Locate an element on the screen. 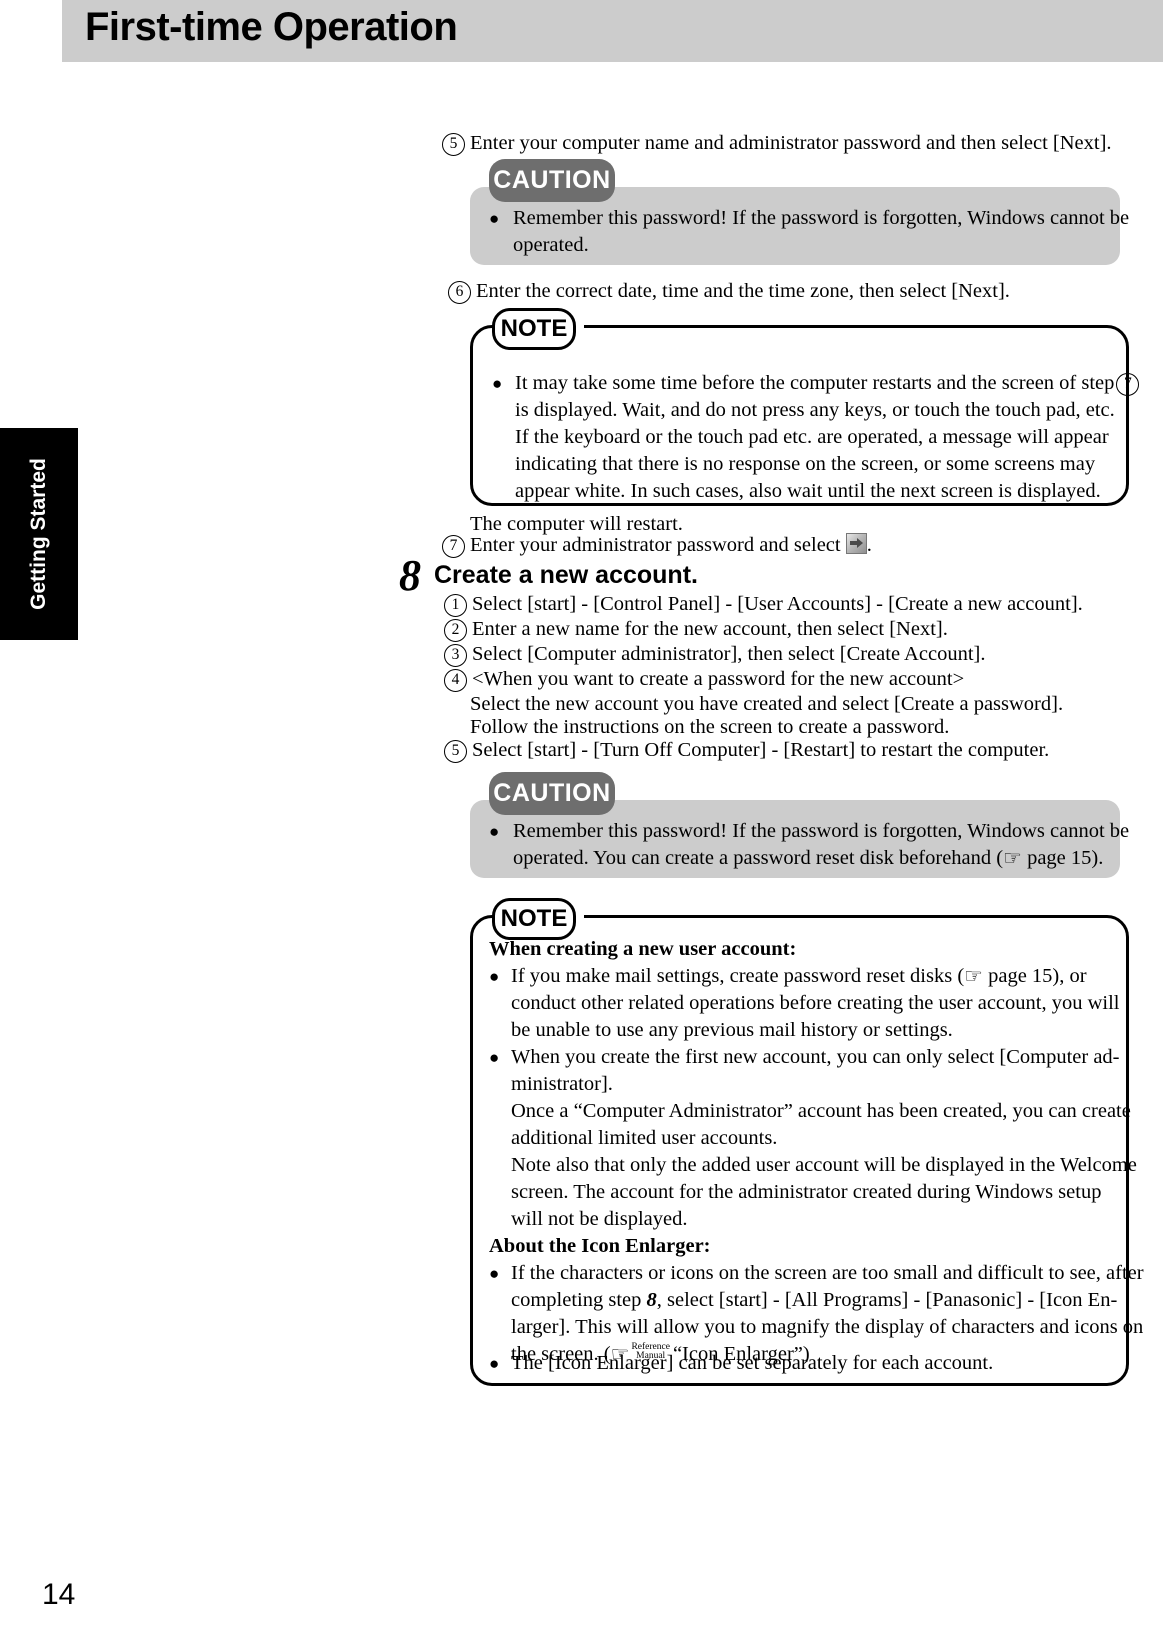 The width and height of the screenshot is (1163, 1629). section-8-title: Create a new account. is located at coordinates (566, 575).